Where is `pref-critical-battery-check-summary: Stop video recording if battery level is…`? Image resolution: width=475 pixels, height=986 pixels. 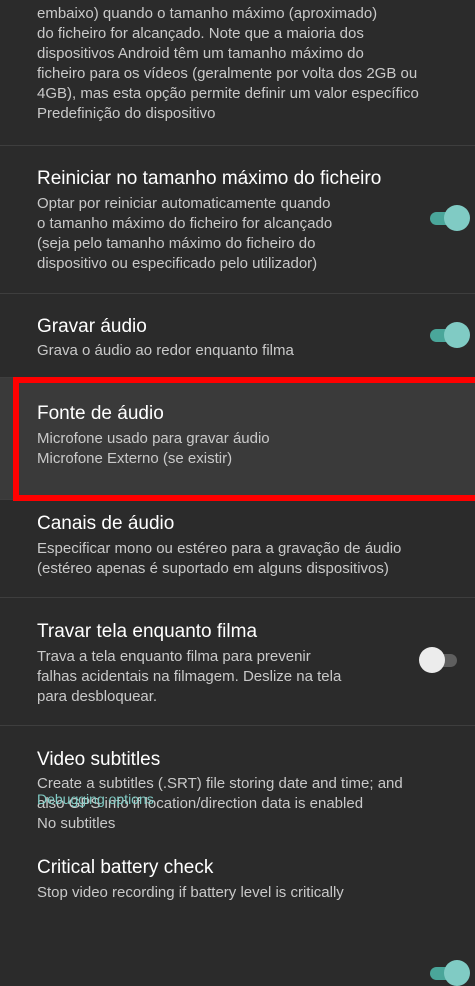
pref-critical-battery-check-summary: Stop video recording if battery level is… is located at coordinates (190, 892).